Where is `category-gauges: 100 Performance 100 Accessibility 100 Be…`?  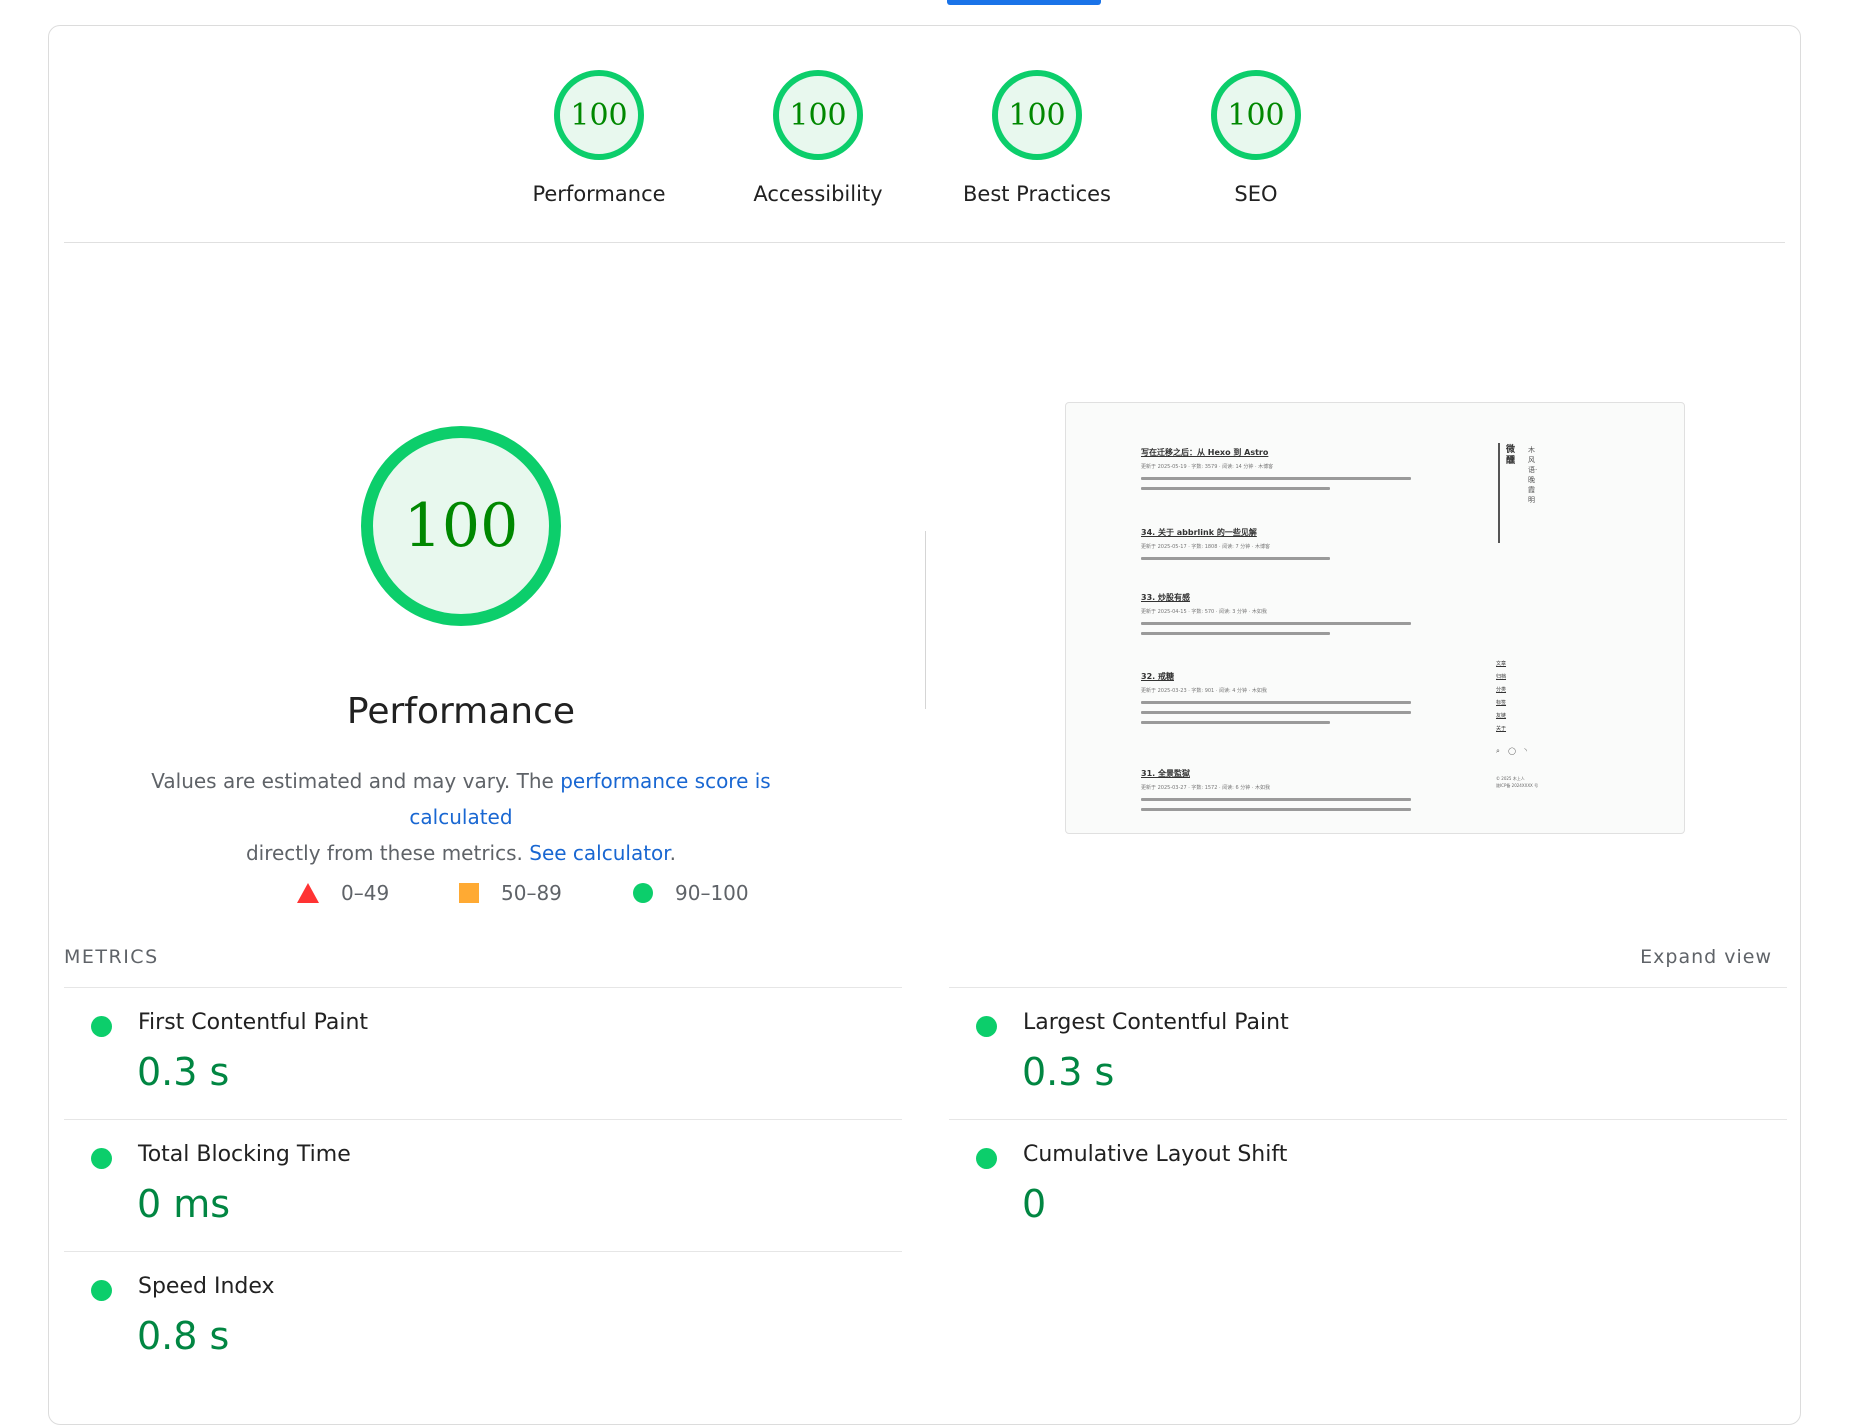 category-gauges: 100 Performance 100 Accessibility 100 Be… is located at coordinates (924, 145).